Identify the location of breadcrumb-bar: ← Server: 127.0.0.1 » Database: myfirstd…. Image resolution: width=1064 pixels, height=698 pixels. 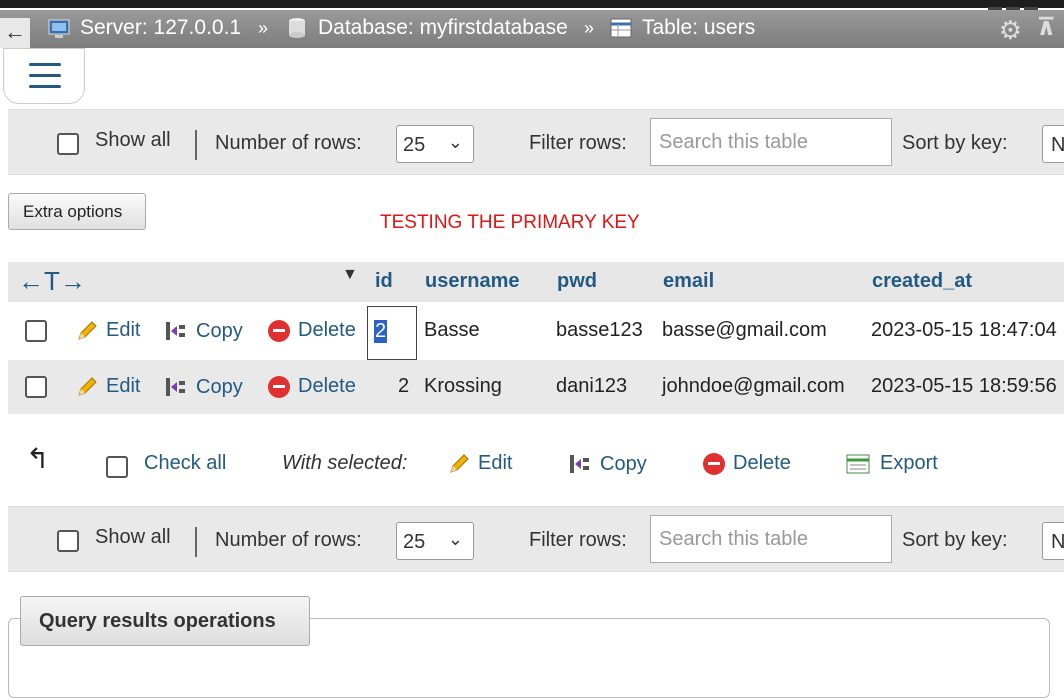
(532, 29).